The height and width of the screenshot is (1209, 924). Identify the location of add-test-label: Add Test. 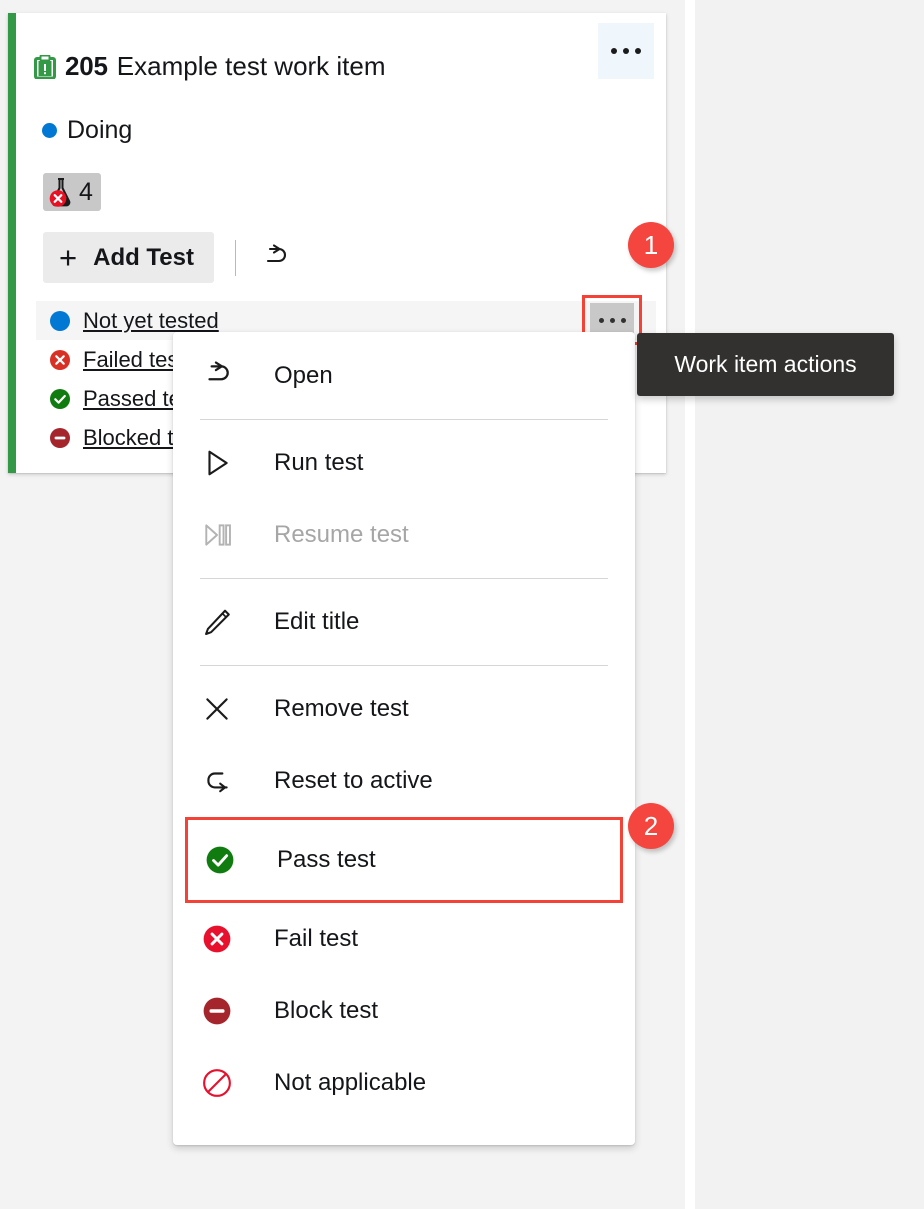
(143, 257).